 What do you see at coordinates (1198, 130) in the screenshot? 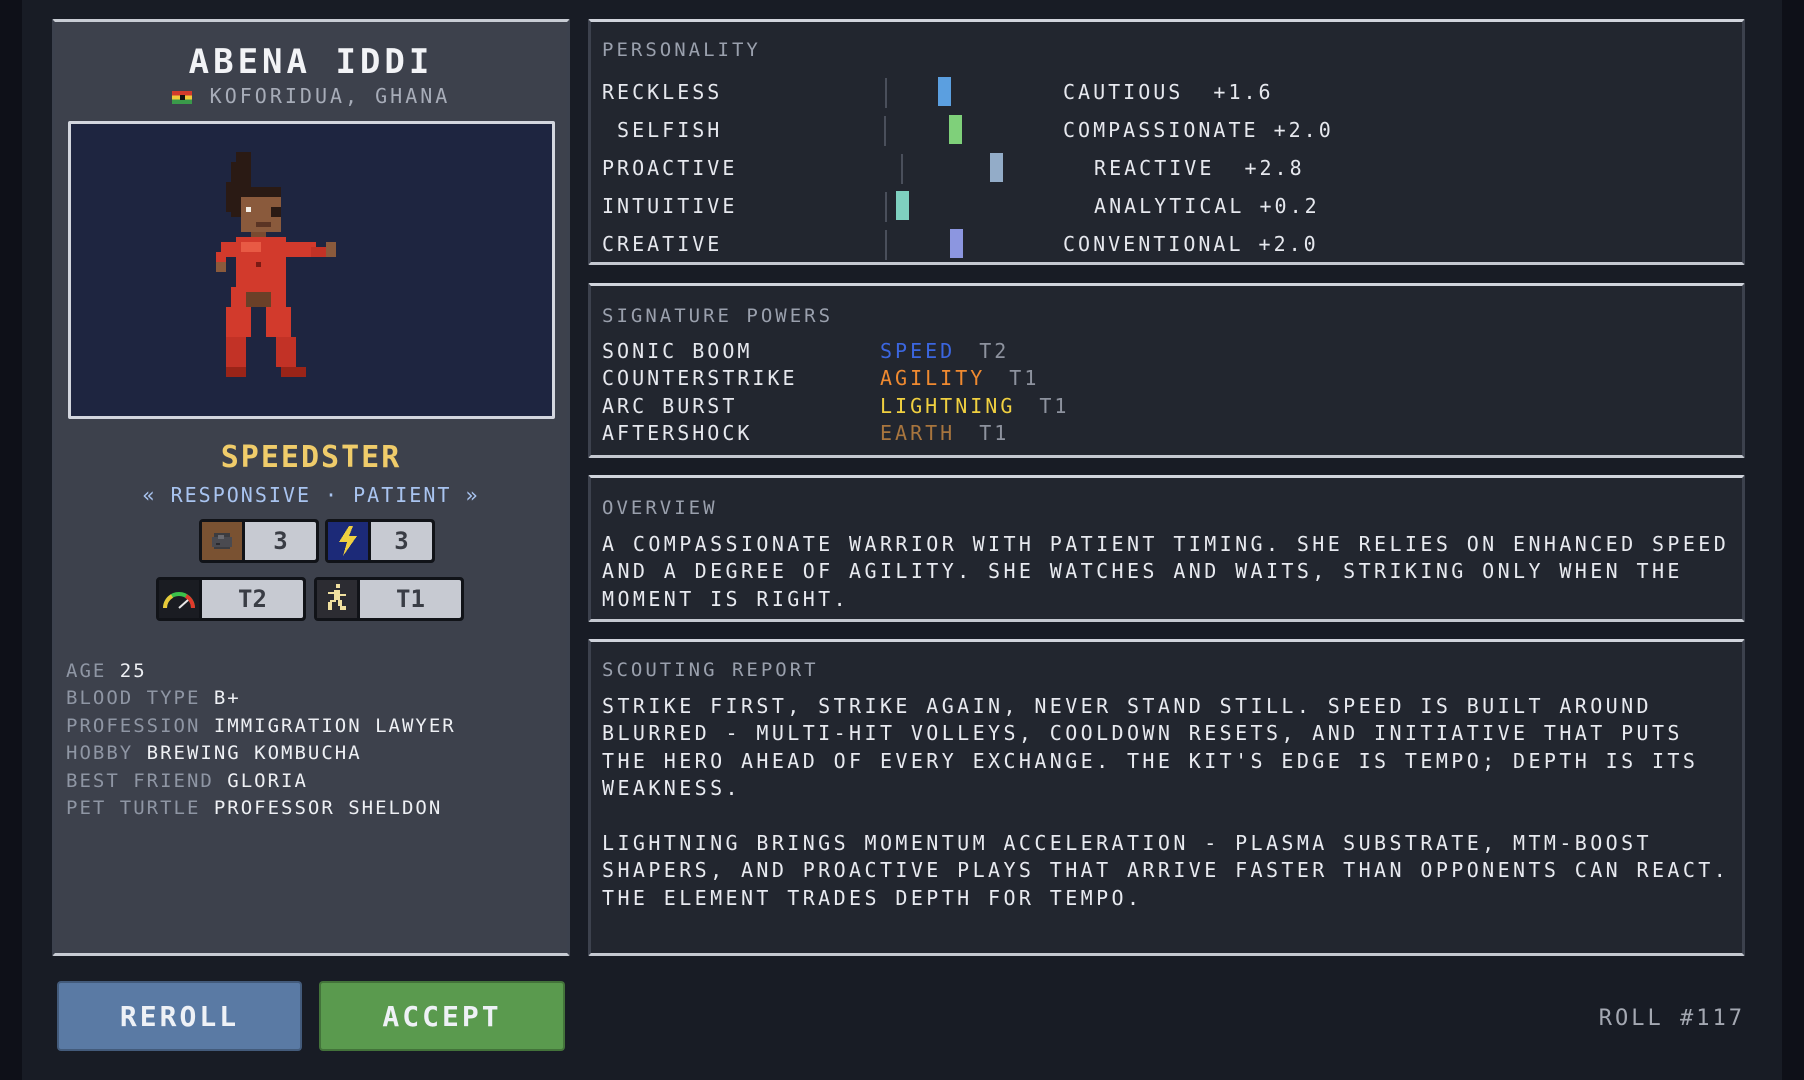
I see `personality-right-label: COMPASSIONATE +2.0` at bounding box center [1198, 130].